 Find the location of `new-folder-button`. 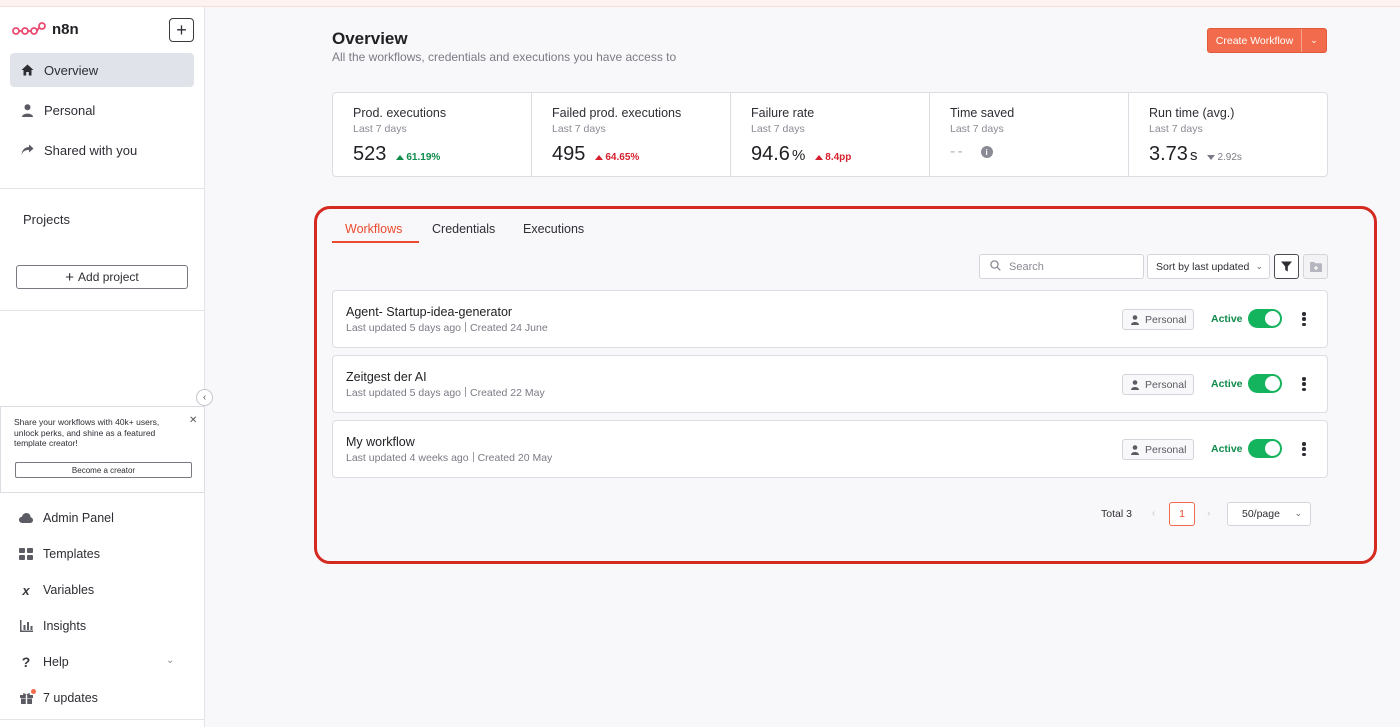

new-folder-button is located at coordinates (1315, 266).